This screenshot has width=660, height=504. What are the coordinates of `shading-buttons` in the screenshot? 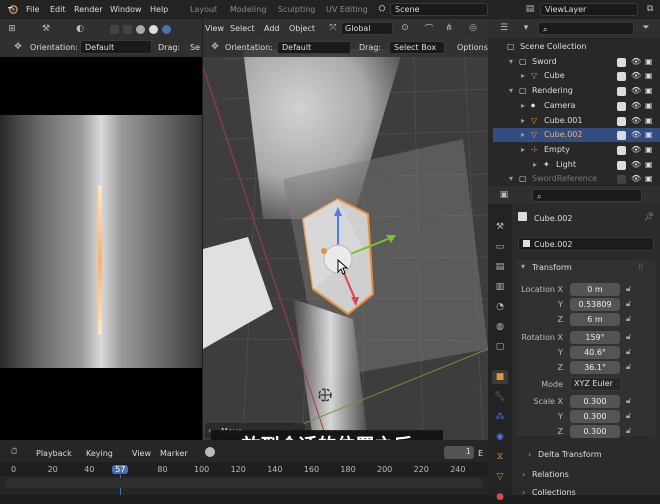 It's located at (155, 30).